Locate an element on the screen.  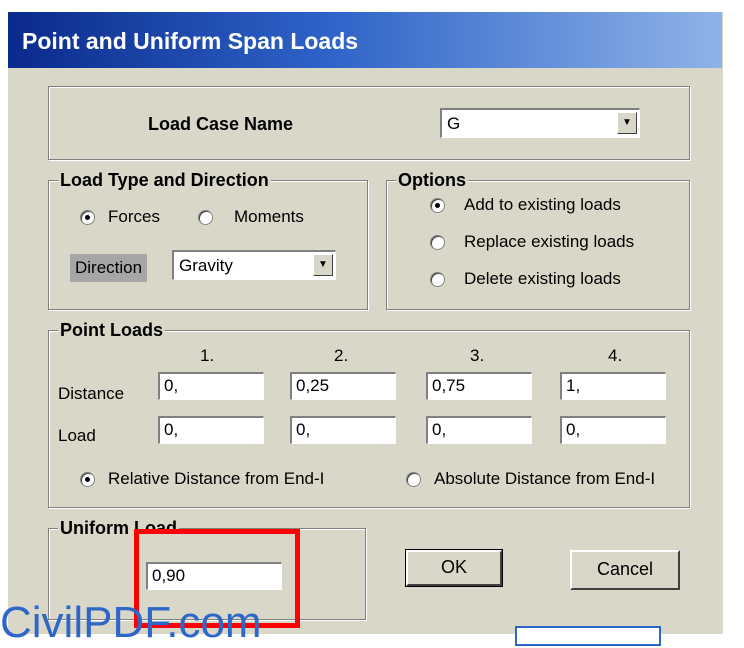
load-case-value: G is located at coordinates (454, 123).